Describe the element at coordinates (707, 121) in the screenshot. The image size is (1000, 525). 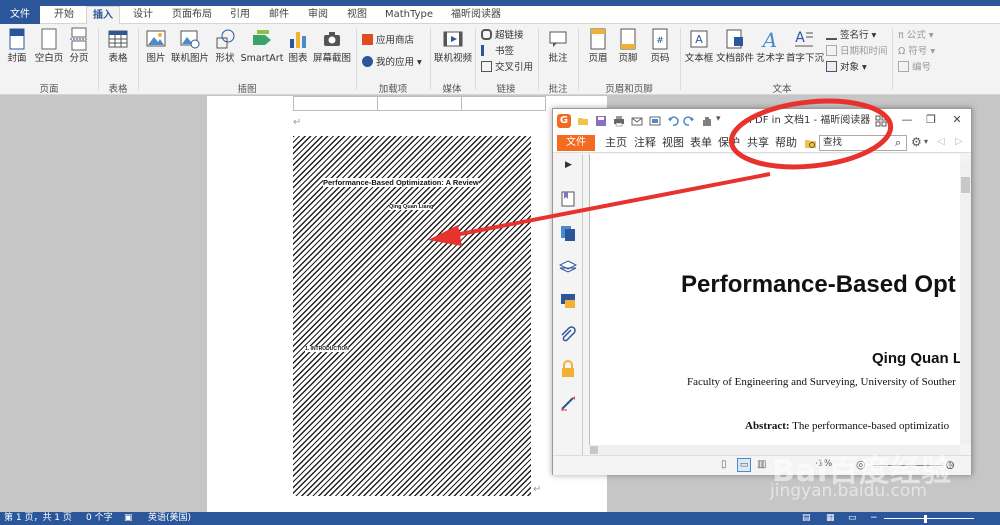
I see `hand-tool-icon` at that location.